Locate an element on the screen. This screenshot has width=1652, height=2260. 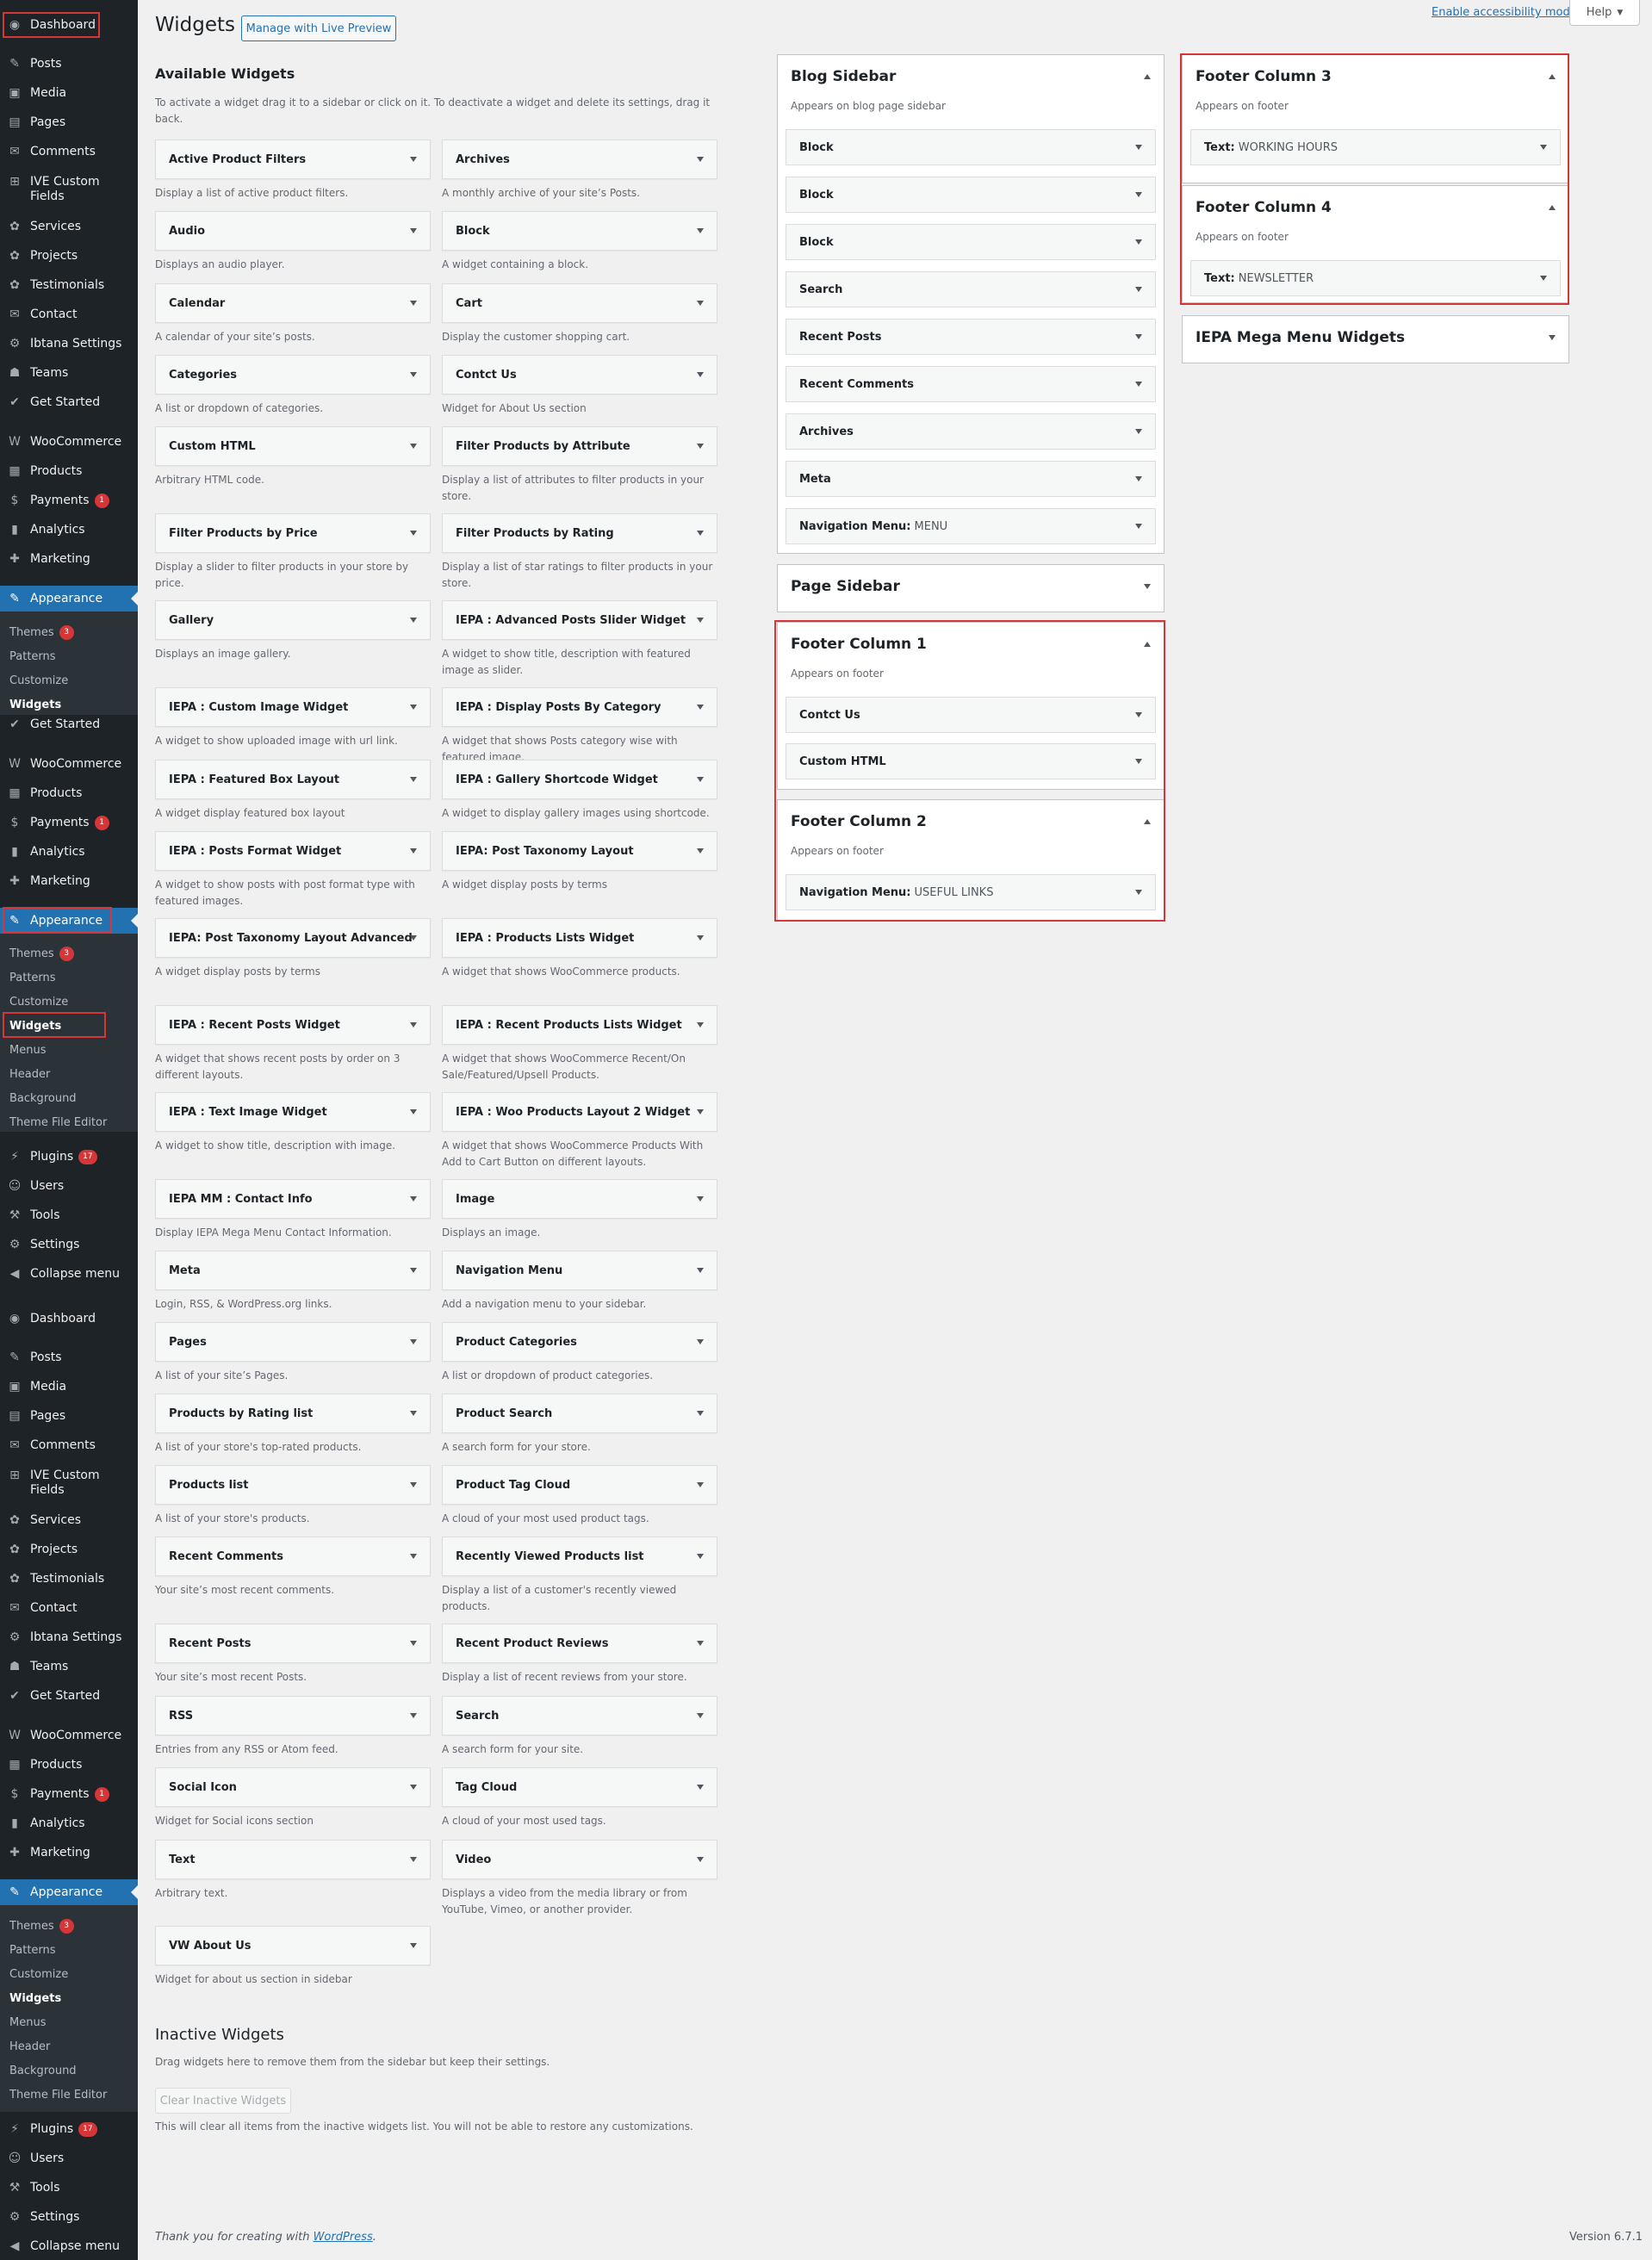
sidebar-item-posts: ✎ Posts is located at coordinates (69, 1357).